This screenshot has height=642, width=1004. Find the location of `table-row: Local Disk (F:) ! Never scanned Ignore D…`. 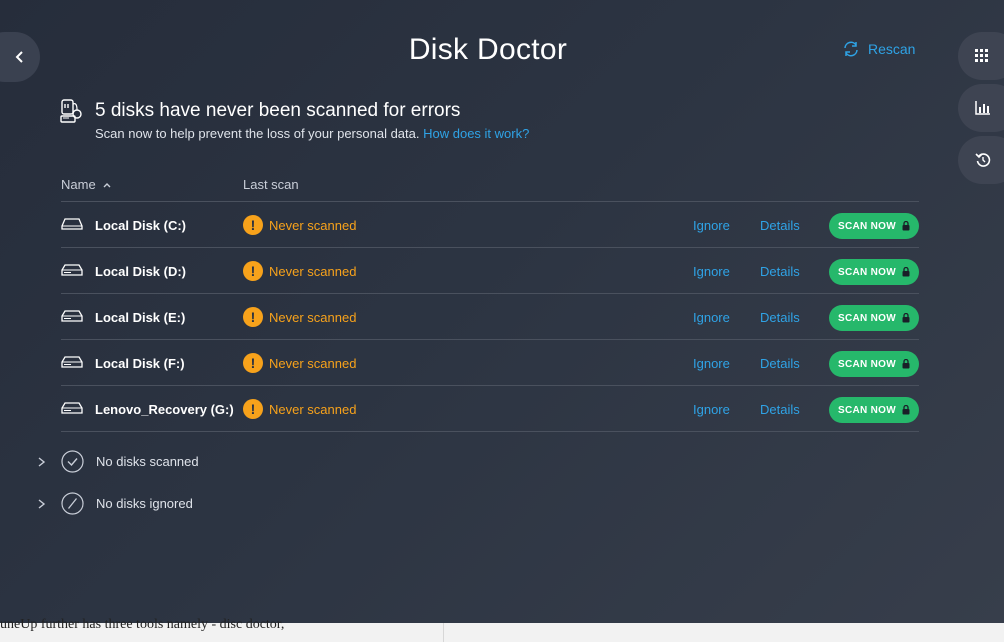

table-row: Local Disk (F:) ! Never scanned Ignore D… is located at coordinates (490, 363).